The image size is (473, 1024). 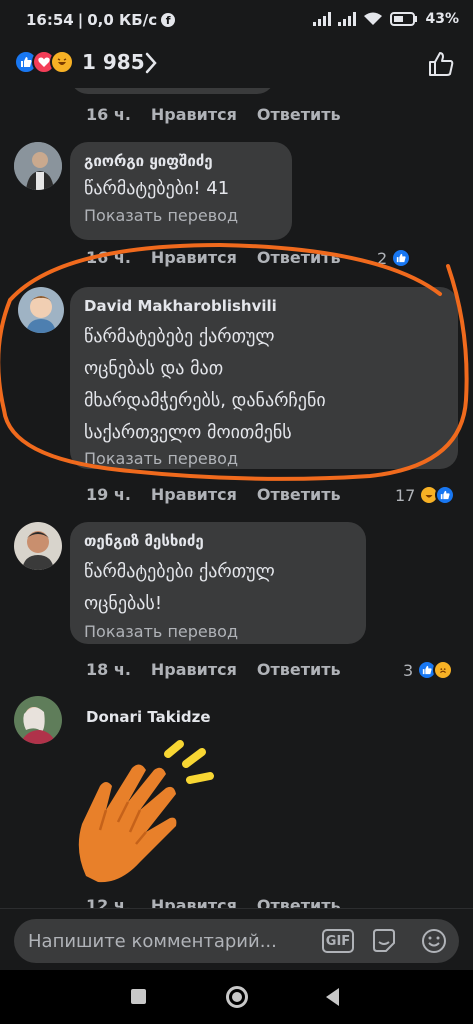 I want to click on comment-input: Напишите комментарий... GIF, so click(x=236, y=941).